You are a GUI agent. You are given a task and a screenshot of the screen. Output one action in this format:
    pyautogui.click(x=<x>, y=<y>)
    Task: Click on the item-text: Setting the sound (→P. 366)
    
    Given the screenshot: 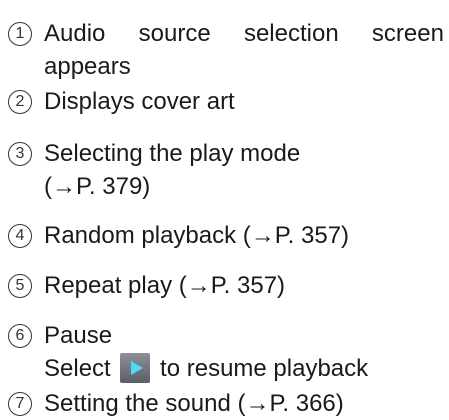 What is the action you would take?
    pyautogui.click(x=246, y=403)
    